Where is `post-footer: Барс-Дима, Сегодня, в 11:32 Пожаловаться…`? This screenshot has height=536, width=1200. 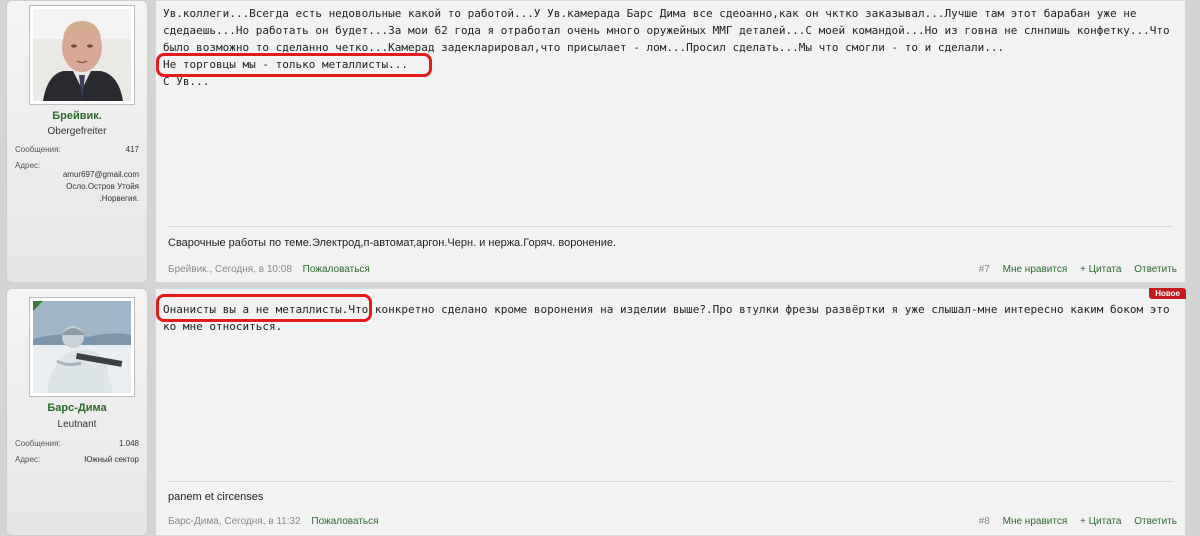 post-footer: Барс-Дима, Сегодня, в 11:32 Пожаловаться… is located at coordinates (672, 521).